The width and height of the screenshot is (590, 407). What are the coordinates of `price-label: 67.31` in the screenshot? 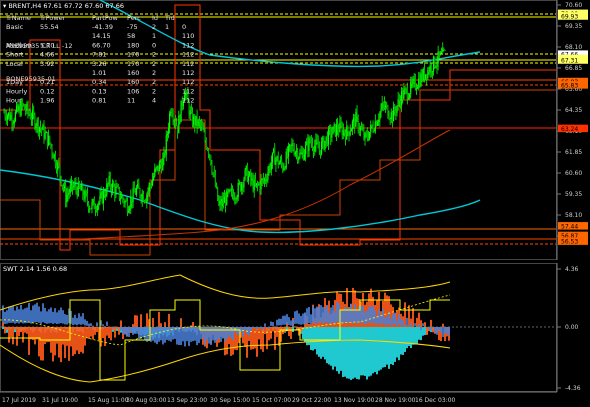 It's located at (569, 60).